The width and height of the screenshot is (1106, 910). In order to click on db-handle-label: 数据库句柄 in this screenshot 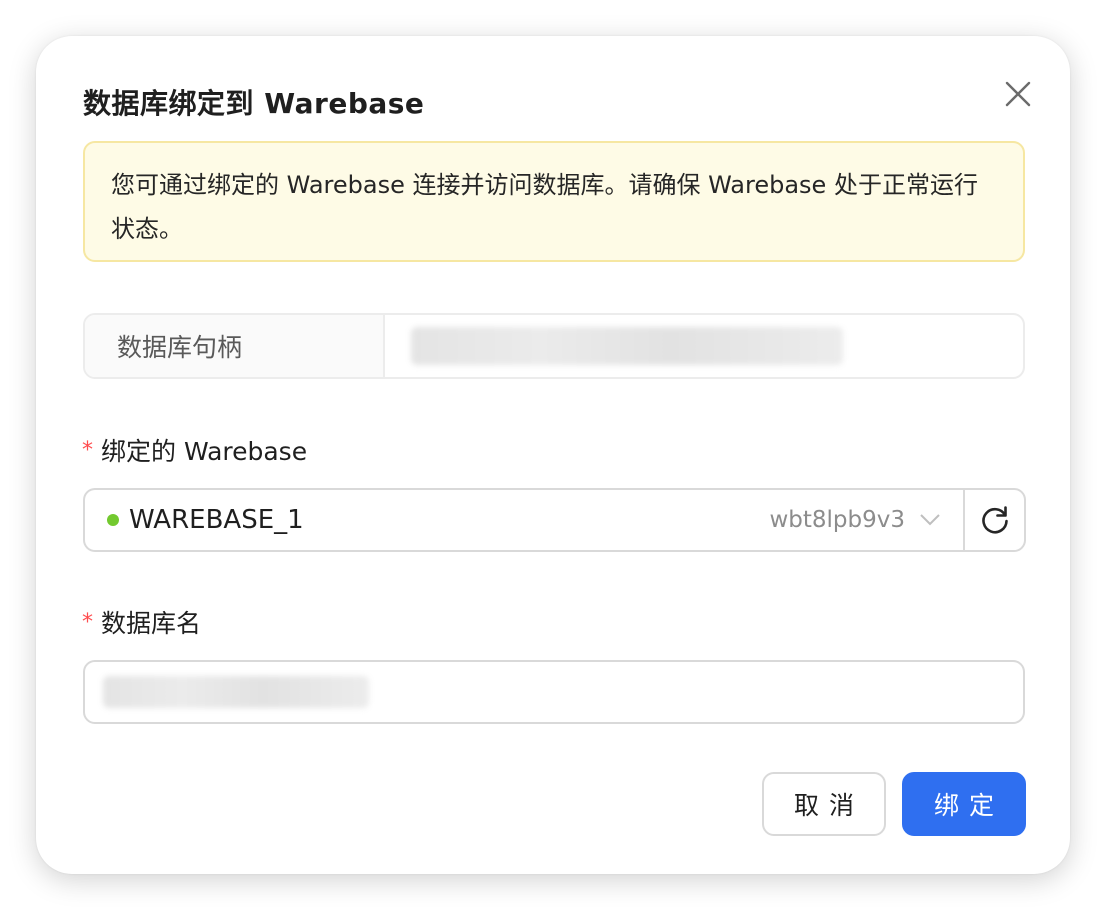, I will do `click(235, 346)`.